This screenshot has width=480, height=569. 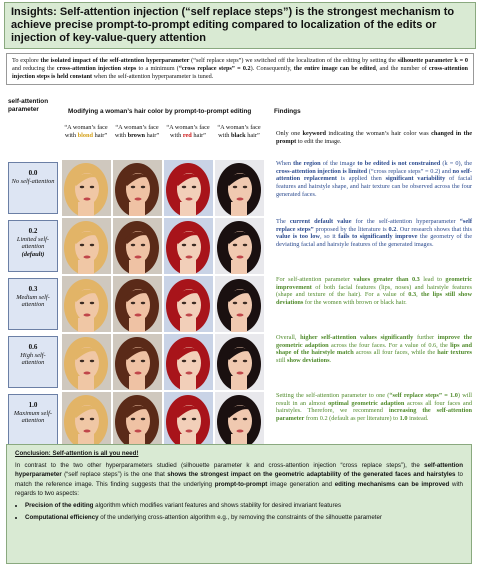 What do you see at coordinates (434, 229) in the screenshot?
I see `body-text: . Our research shows that this` at bounding box center [434, 229].